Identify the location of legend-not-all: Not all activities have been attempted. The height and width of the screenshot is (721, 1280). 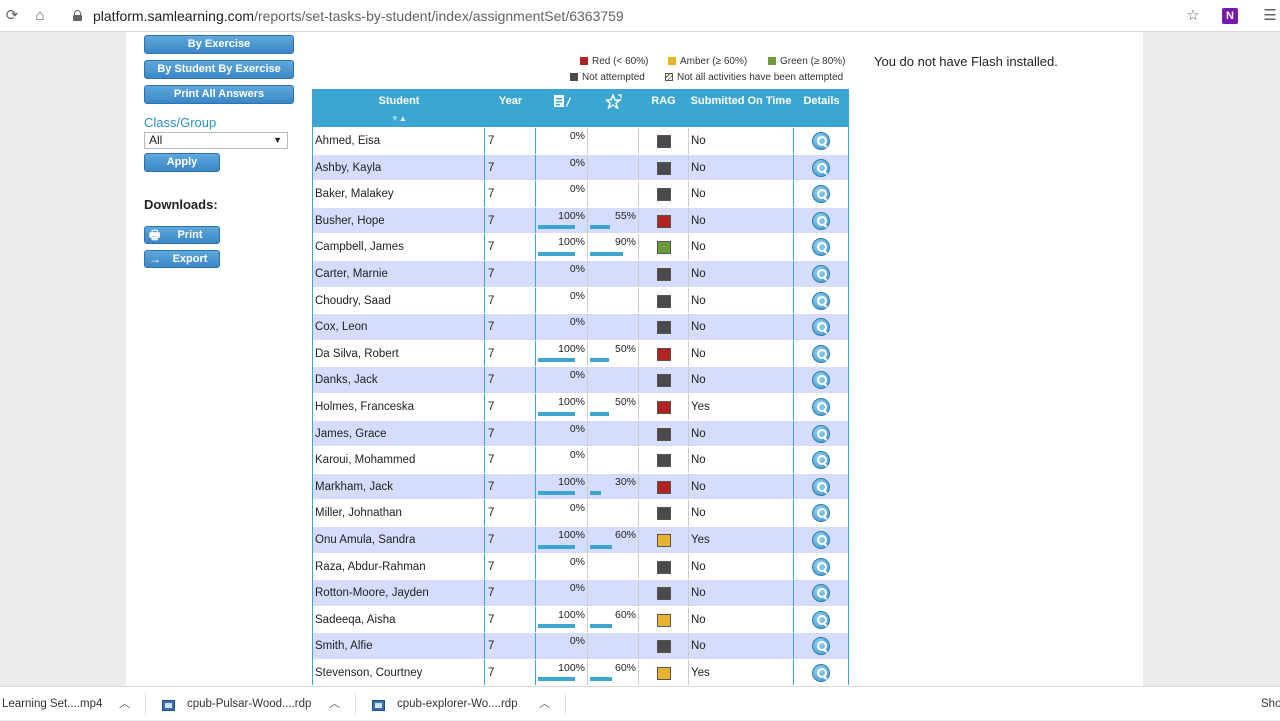
(754, 77).